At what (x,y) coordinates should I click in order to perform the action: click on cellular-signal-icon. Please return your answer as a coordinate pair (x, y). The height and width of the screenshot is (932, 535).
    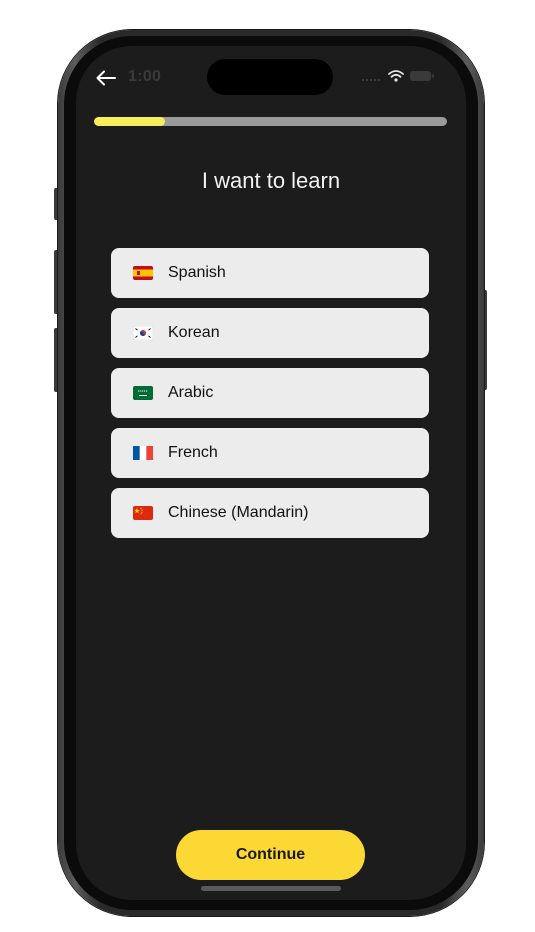
    Looking at the image, I should click on (371, 80).